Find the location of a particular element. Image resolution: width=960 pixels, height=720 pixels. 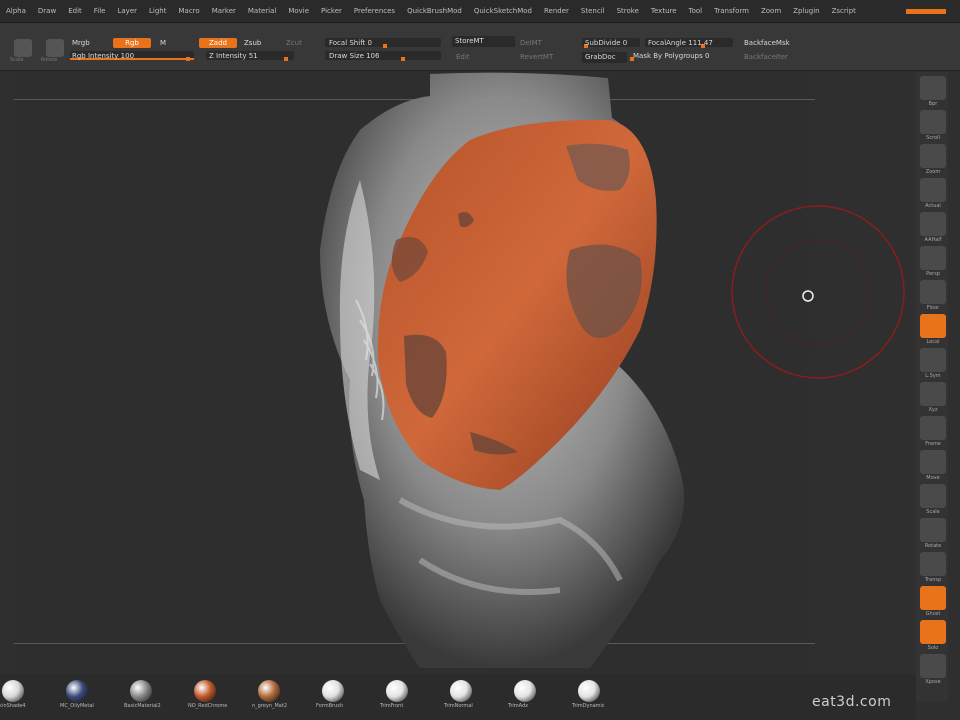

shelf-label: AAHalf is located at coordinates (933, 240).